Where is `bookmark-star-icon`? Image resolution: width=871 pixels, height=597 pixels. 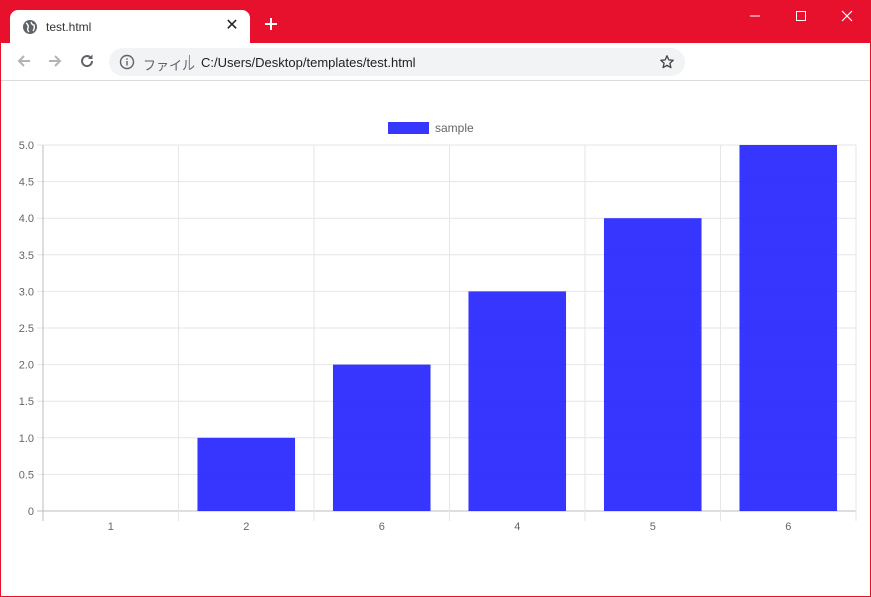
bookmark-star-icon is located at coordinates (667, 62).